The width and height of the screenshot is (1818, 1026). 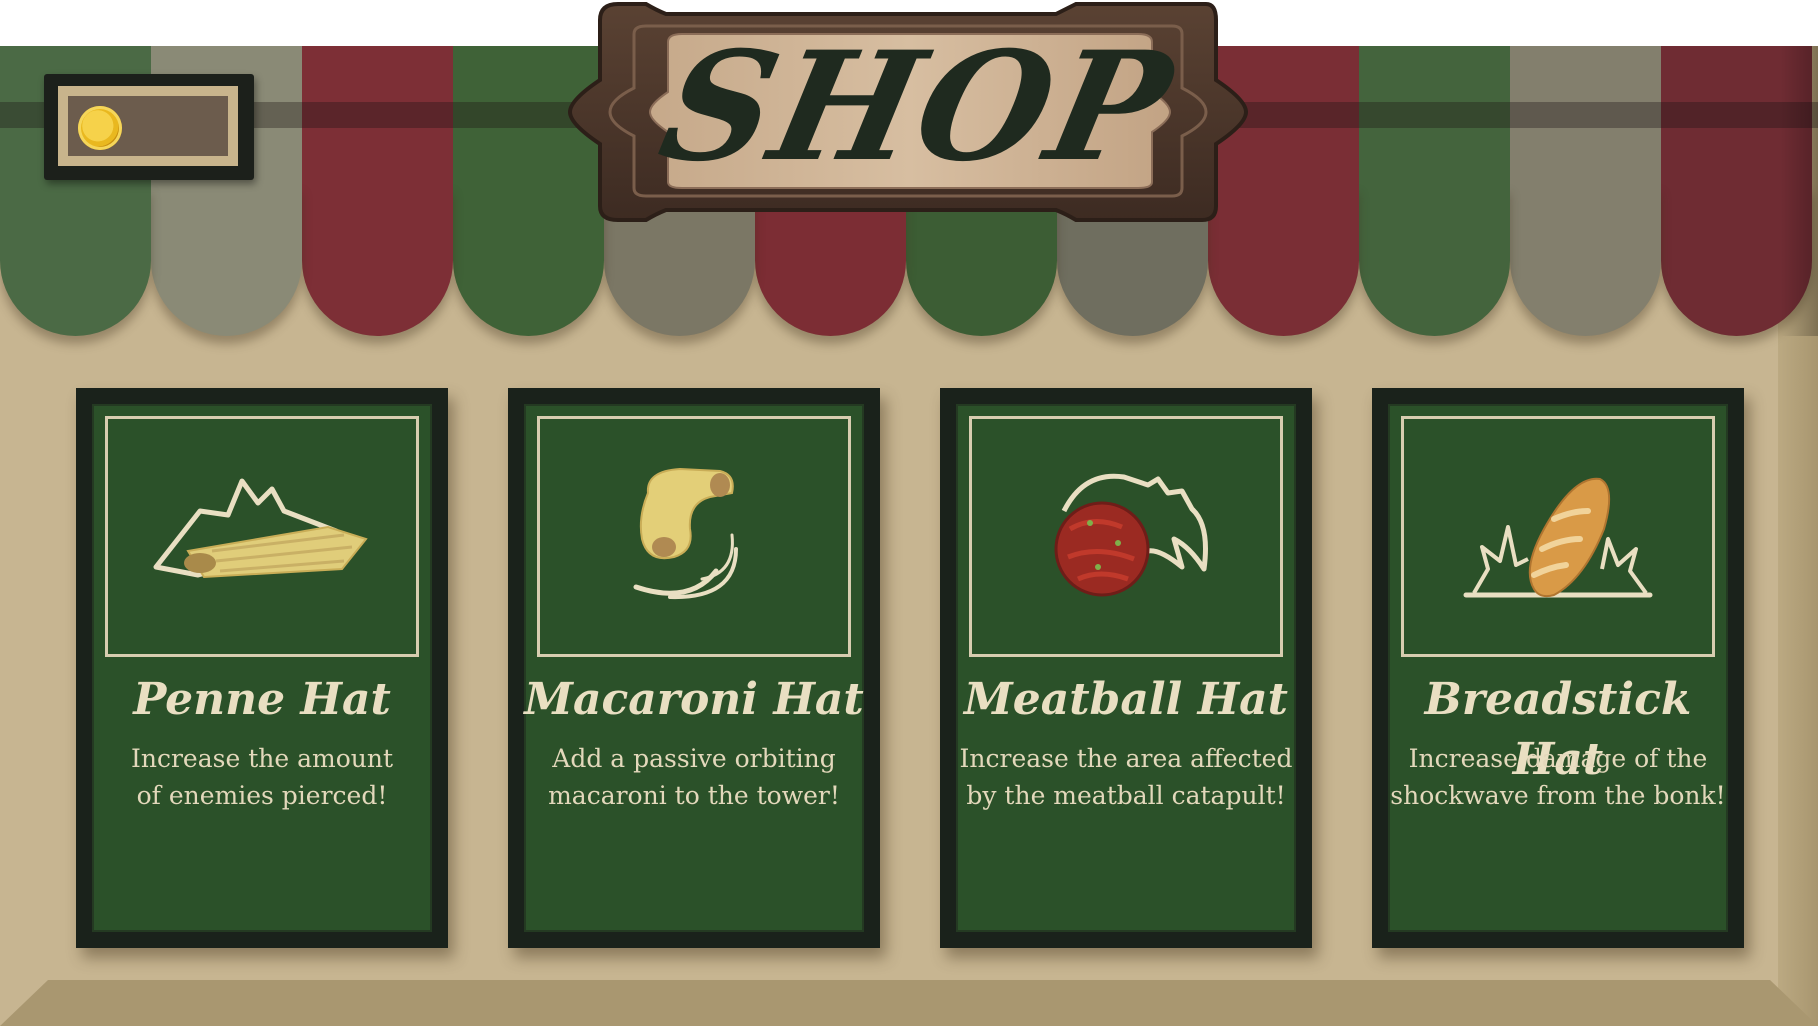 What do you see at coordinates (909, 1003) in the screenshot?
I see `shop-counter-floor` at bounding box center [909, 1003].